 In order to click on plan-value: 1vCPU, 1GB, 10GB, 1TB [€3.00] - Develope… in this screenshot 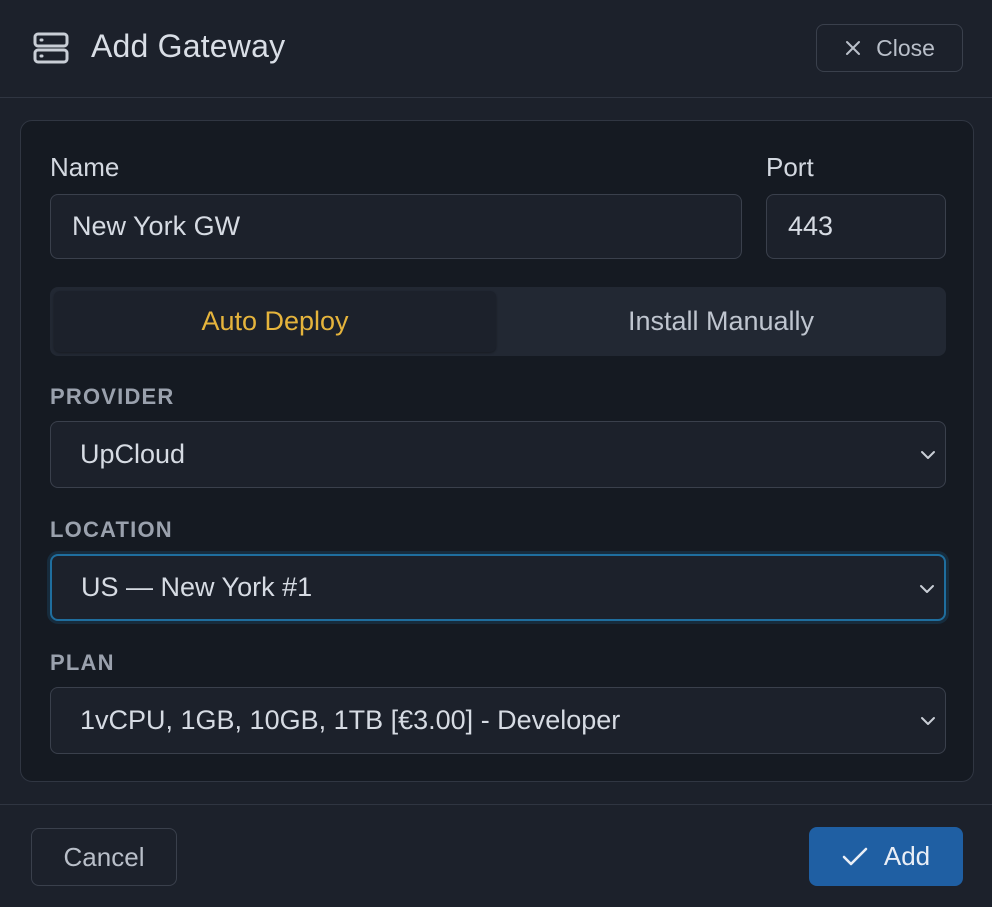, I will do `click(350, 720)`.